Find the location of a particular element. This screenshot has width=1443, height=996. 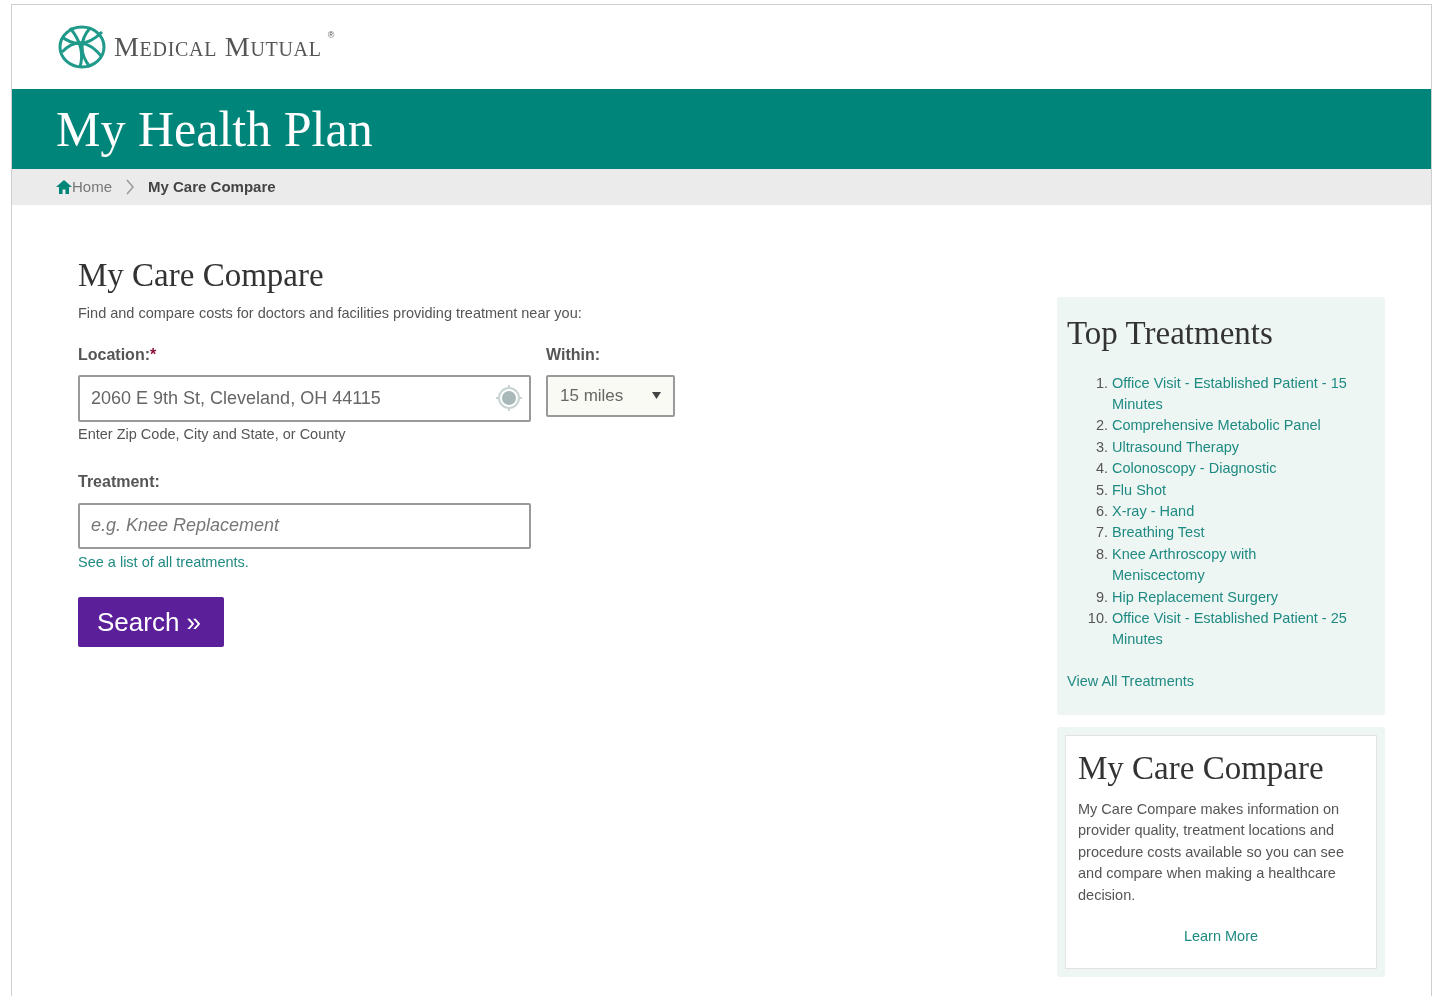

list-number: 4. is located at coordinates (1101, 469).